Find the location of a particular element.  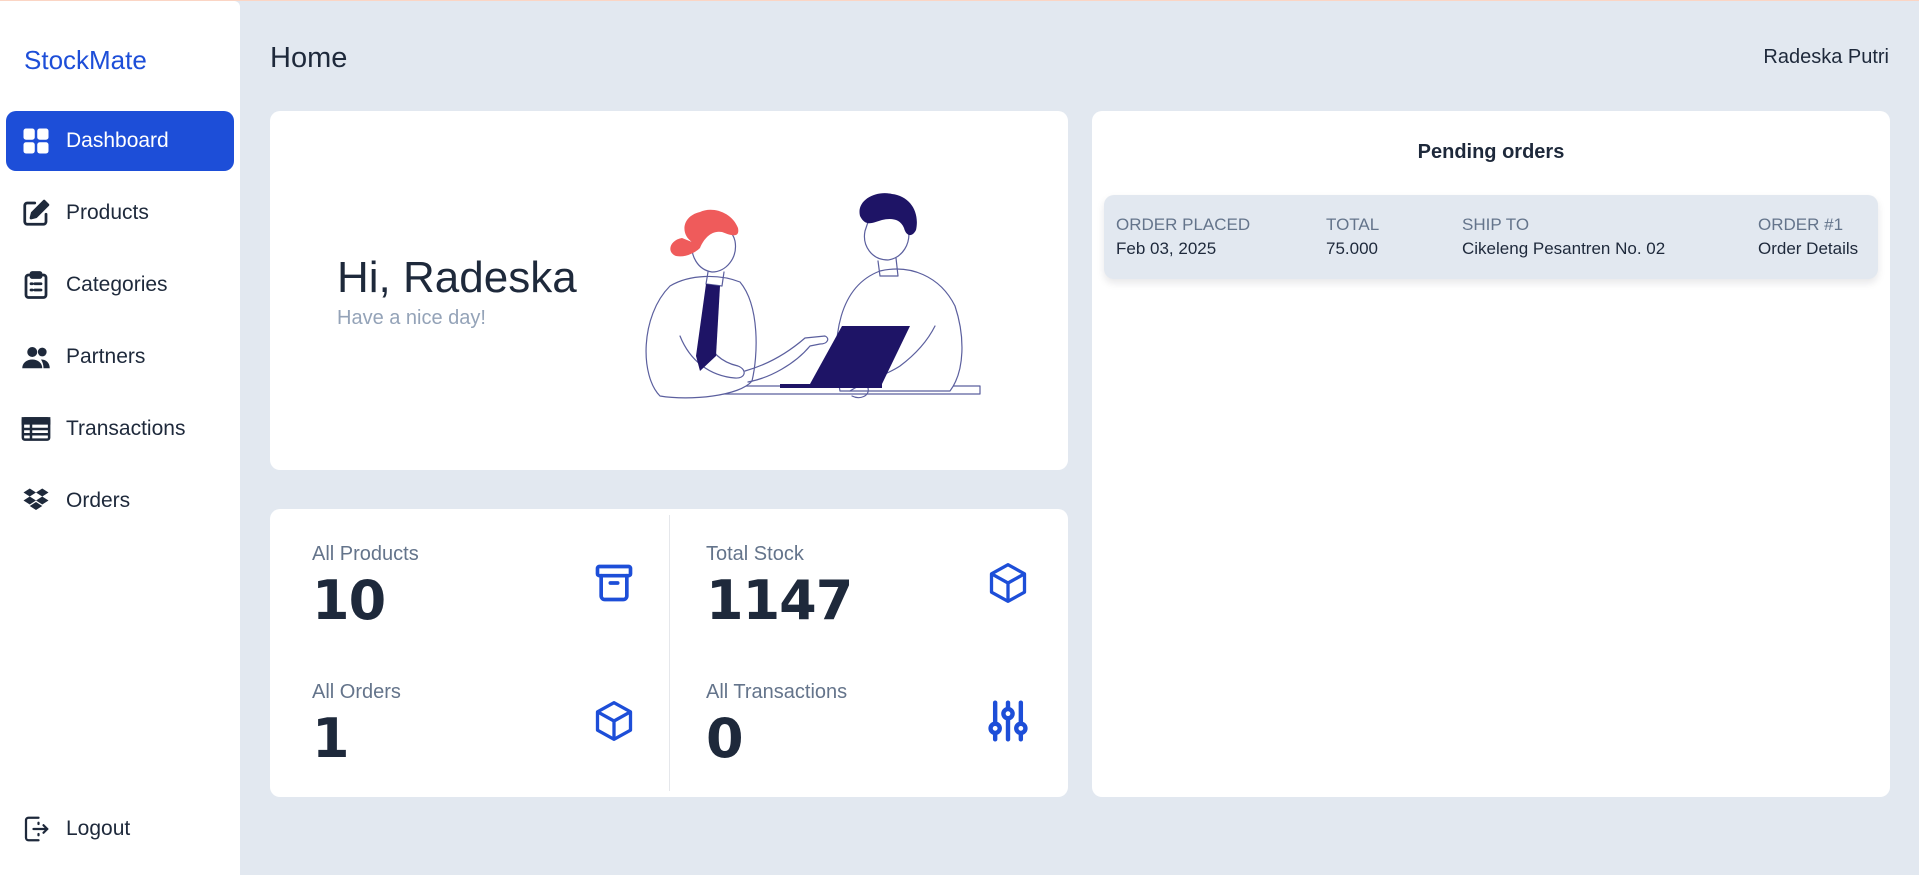

greeting: Hi, Radeska is located at coordinates (457, 277).